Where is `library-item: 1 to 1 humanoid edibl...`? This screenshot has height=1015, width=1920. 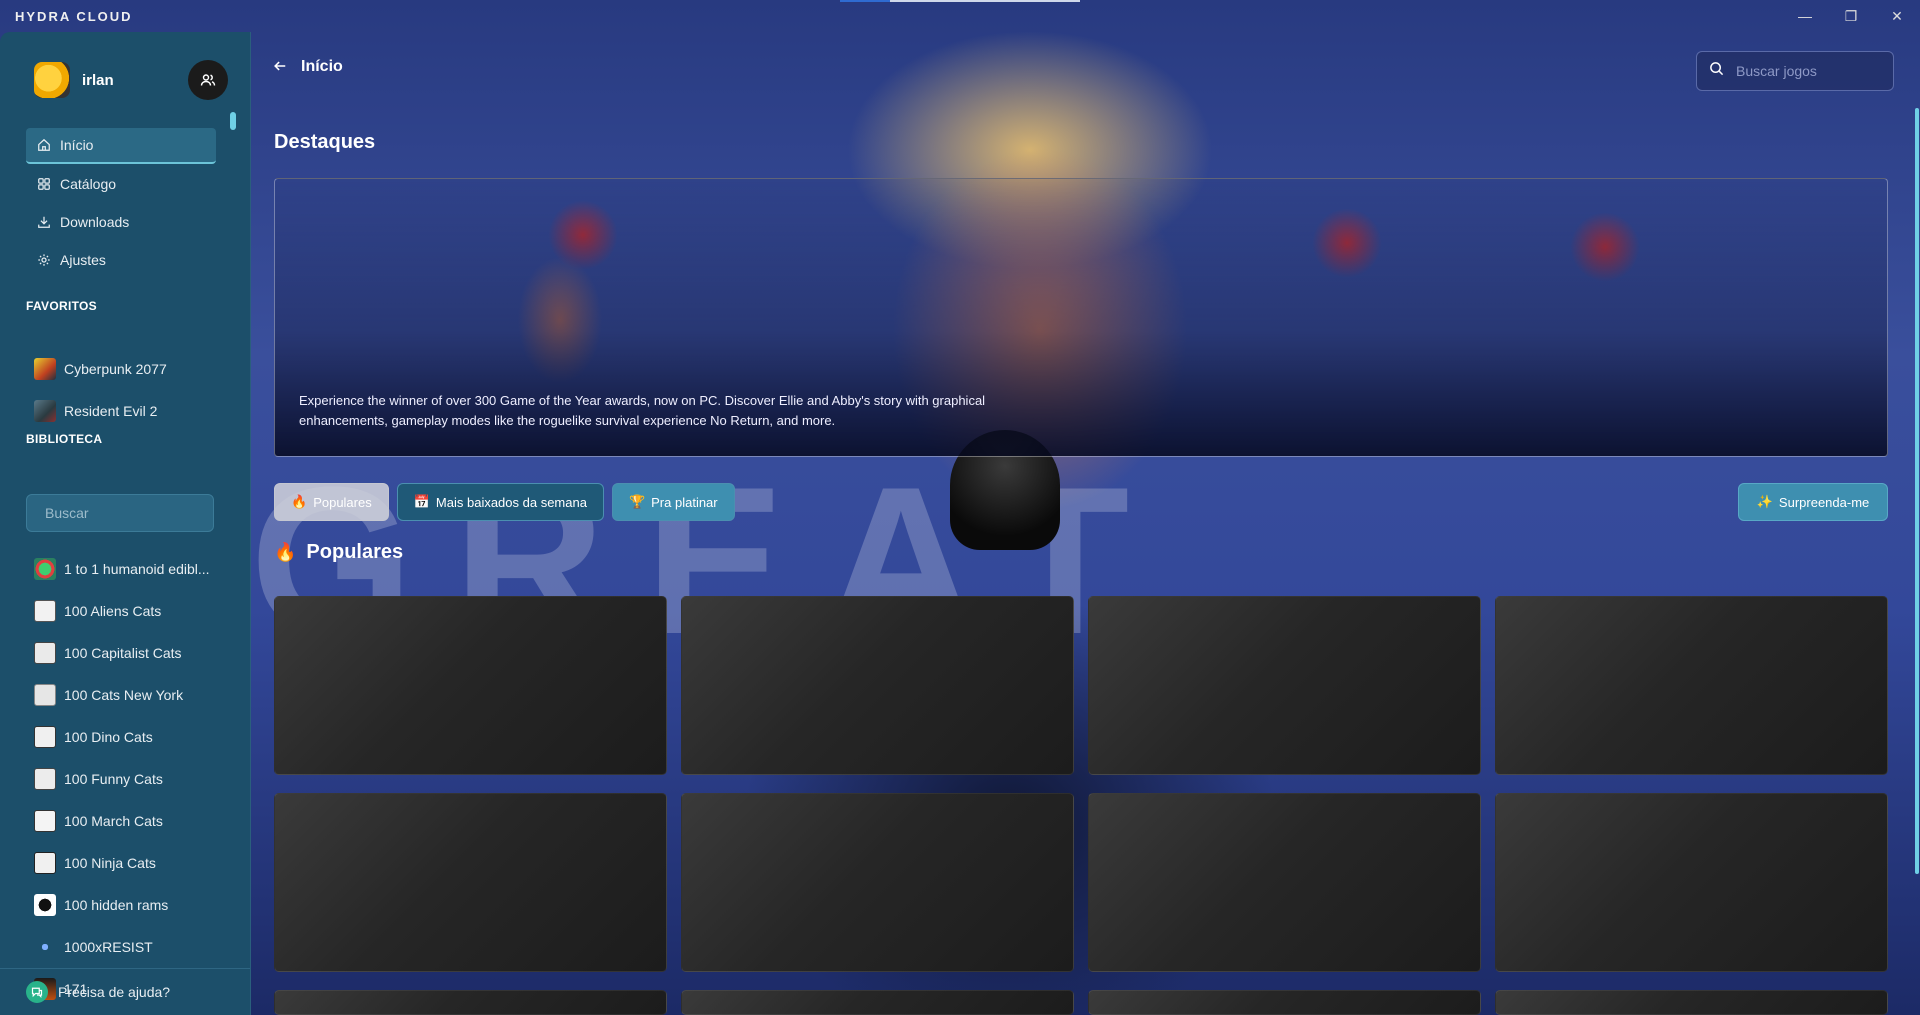
library-item: 1 to 1 humanoid edibl... is located at coordinates (126, 569).